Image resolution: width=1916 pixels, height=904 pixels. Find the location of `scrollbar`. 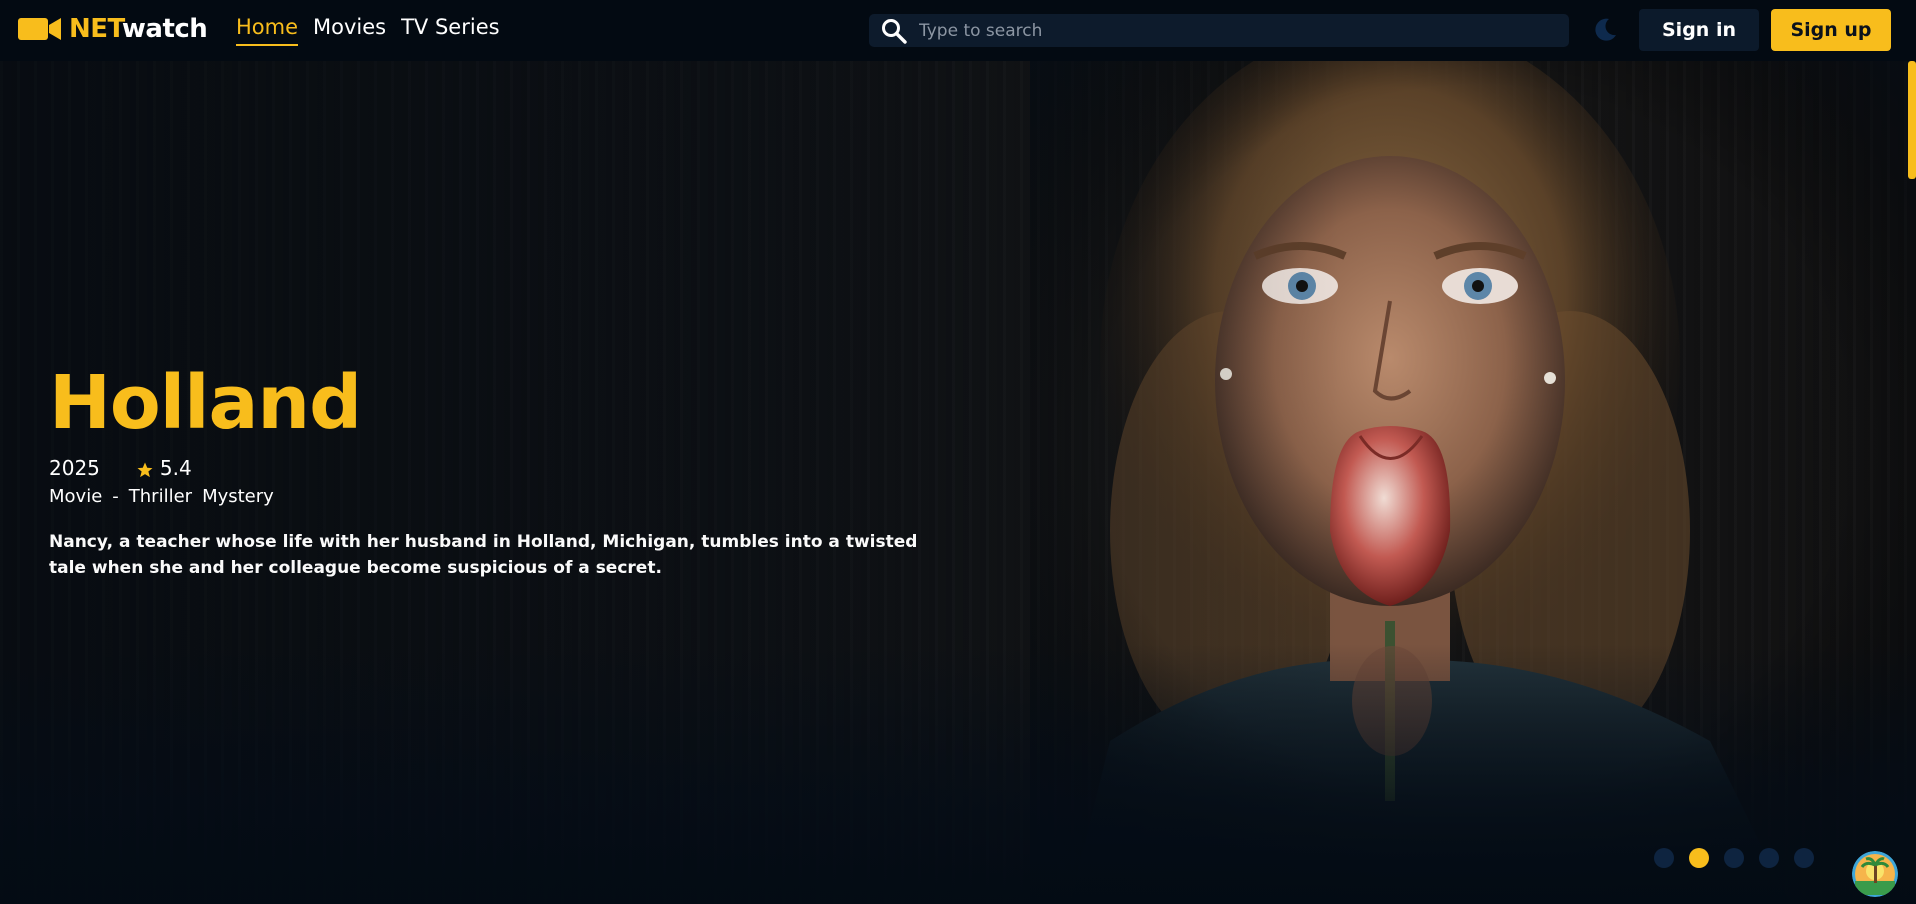

scrollbar is located at coordinates (1912, 482).